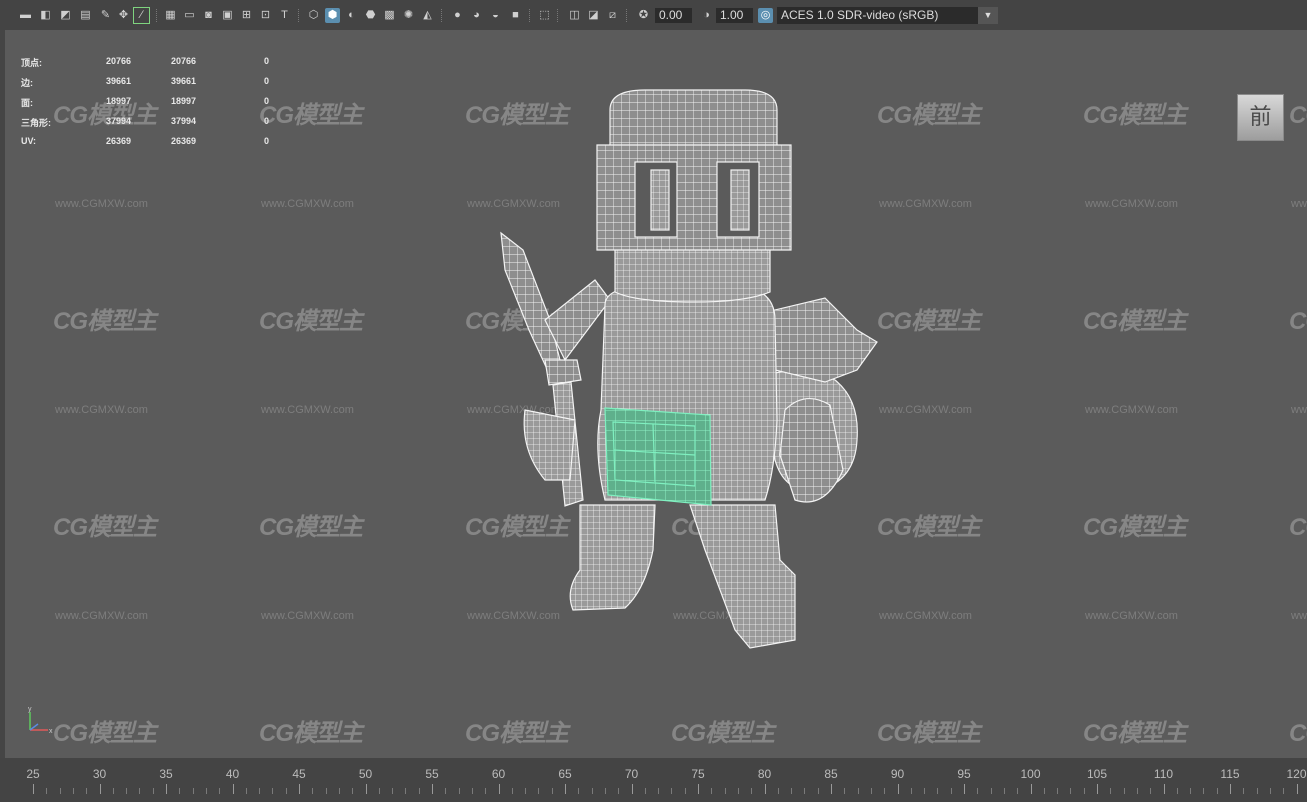 Image resolution: width=1307 pixels, height=802 pixels. I want to click on color-space-dropdown: ACES 1.0 SDR-video (sRGB) ▼, so click(887, 15).